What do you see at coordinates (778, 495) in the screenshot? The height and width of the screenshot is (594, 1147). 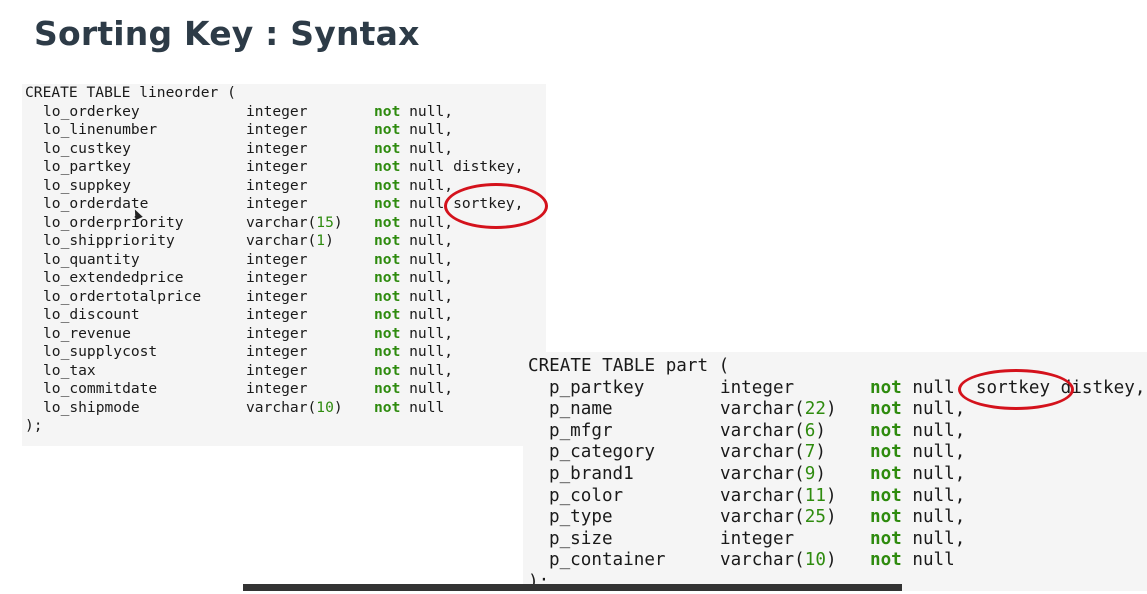 I see `column-type: varchar(11)` at bounding box center [778, 495].